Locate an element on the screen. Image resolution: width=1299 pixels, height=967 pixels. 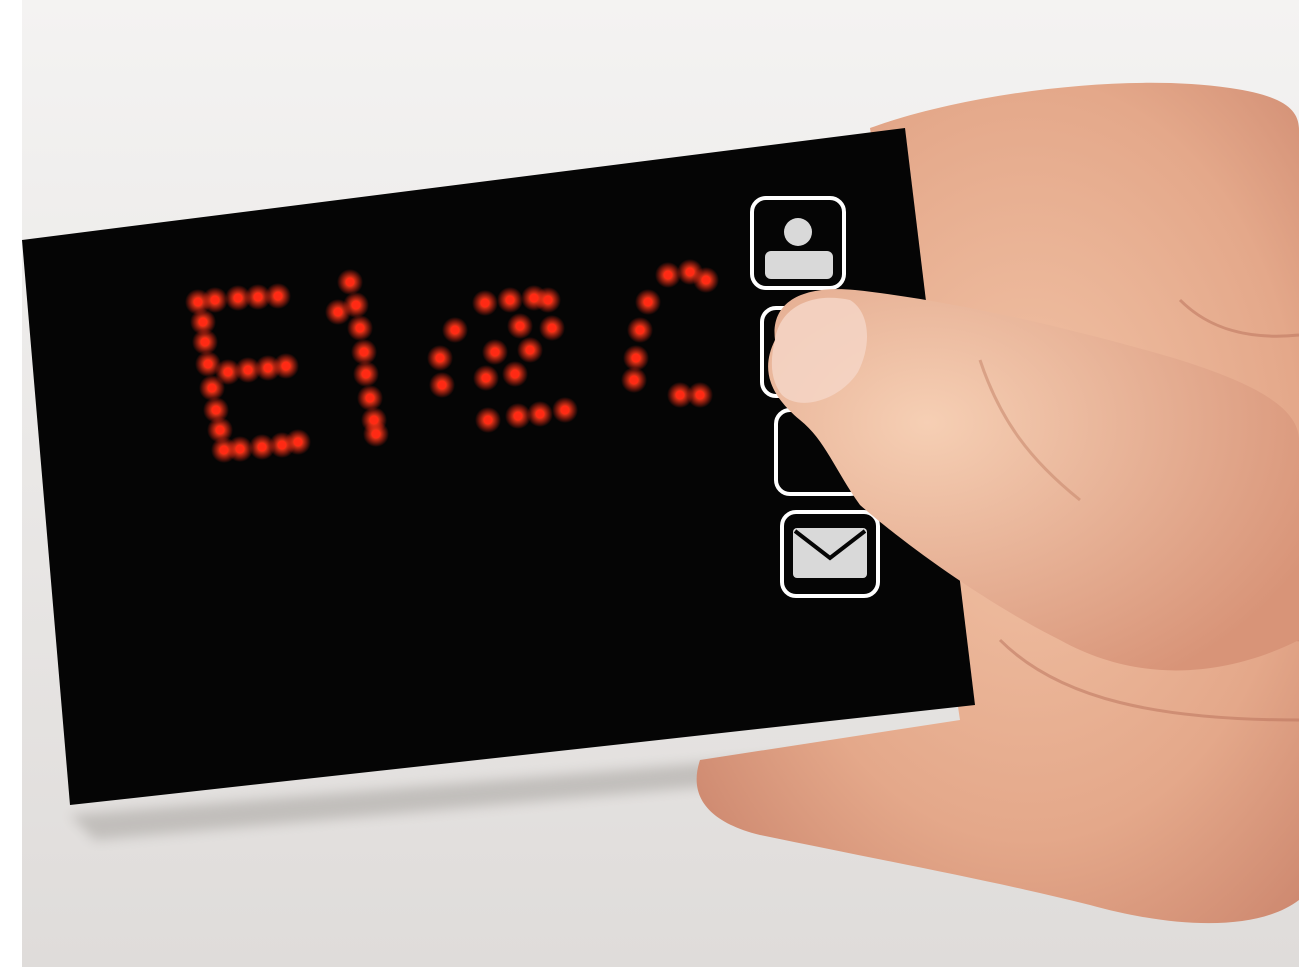
left-white-strip is located at coordinates (11, 483).